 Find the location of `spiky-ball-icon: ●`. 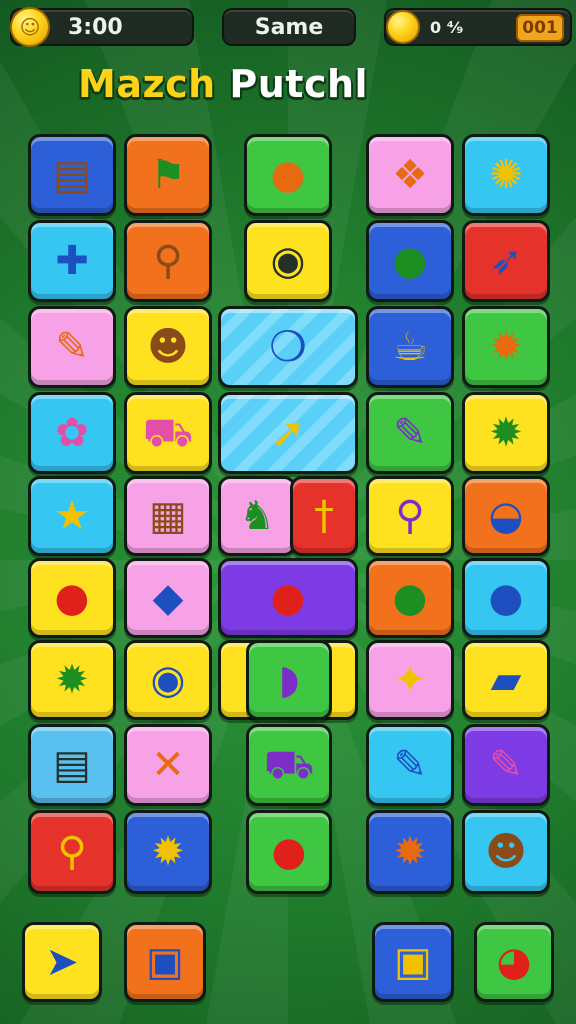

spiky-ball-icon: ● is located at coordinates (289, 852).